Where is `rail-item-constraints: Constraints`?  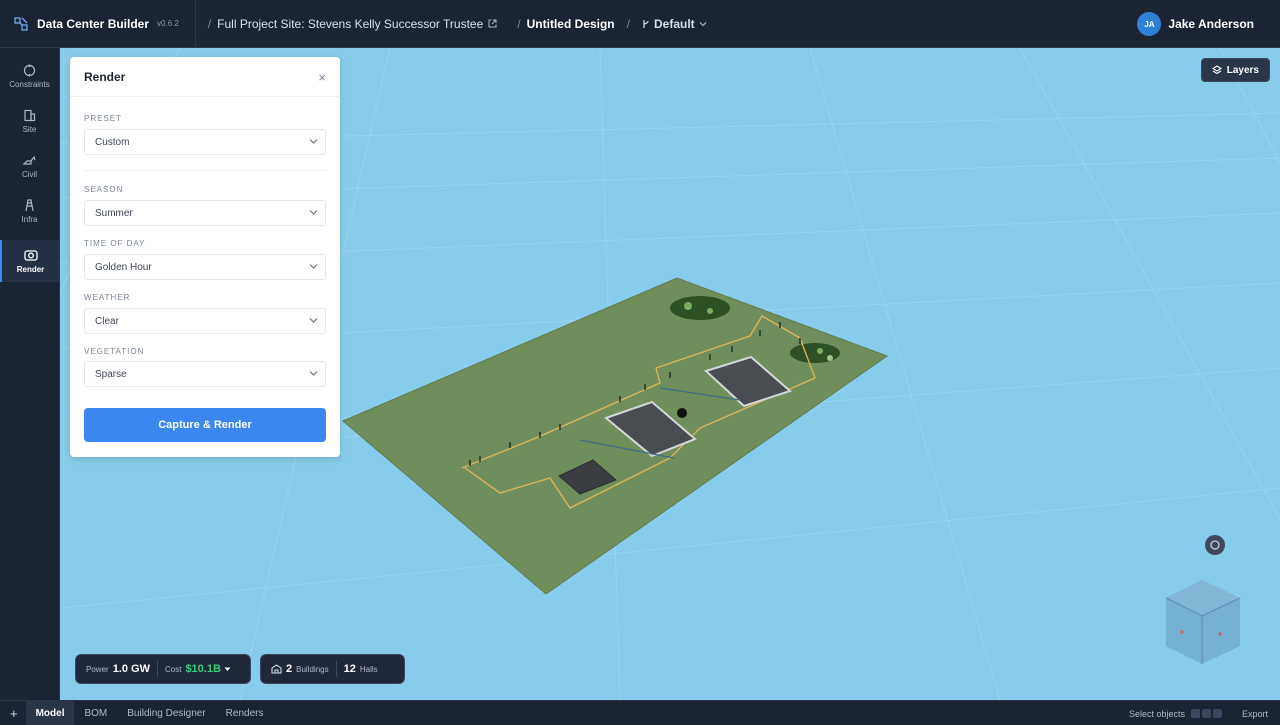 rail-item-constraints: Constraints is located at coordinates (29, 76).